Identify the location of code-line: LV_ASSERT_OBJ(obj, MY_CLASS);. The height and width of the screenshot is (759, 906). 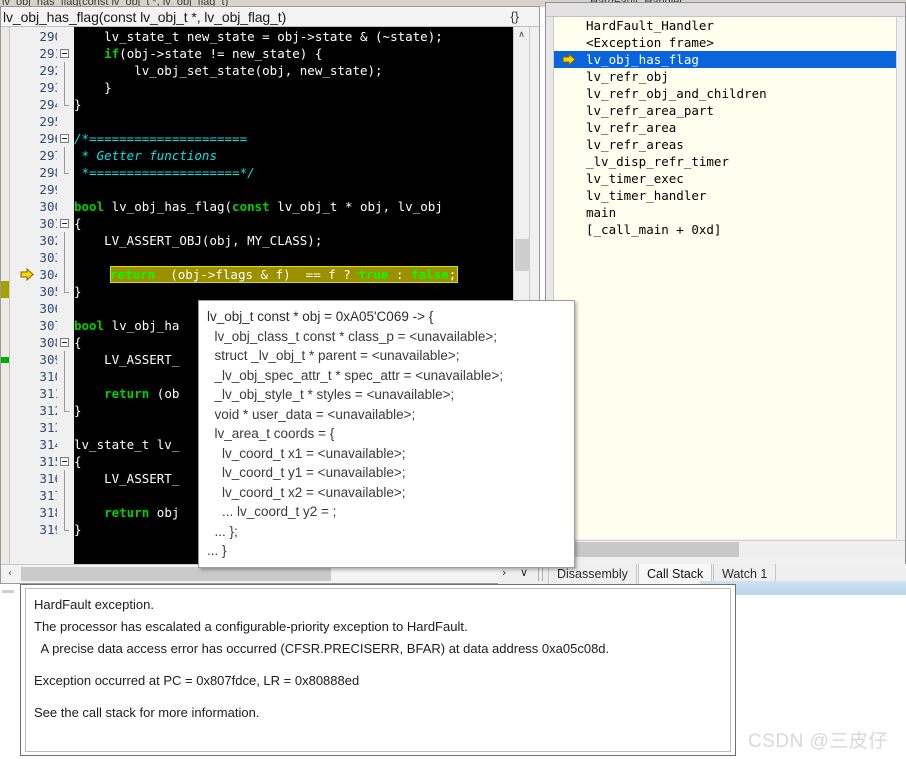
(198, 240).